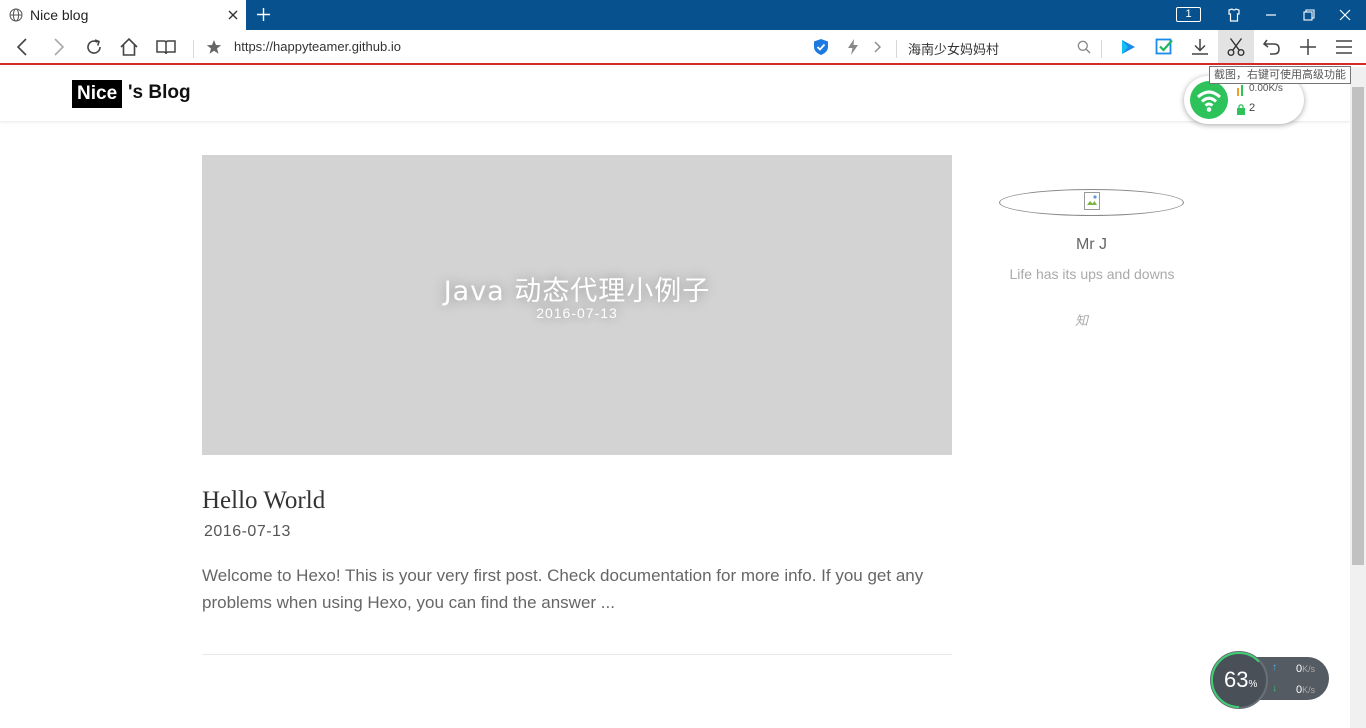 The width and height of the screenshot is (1366, 728). I want to click on title-bar: Nice blog 1, so click(683, 15).